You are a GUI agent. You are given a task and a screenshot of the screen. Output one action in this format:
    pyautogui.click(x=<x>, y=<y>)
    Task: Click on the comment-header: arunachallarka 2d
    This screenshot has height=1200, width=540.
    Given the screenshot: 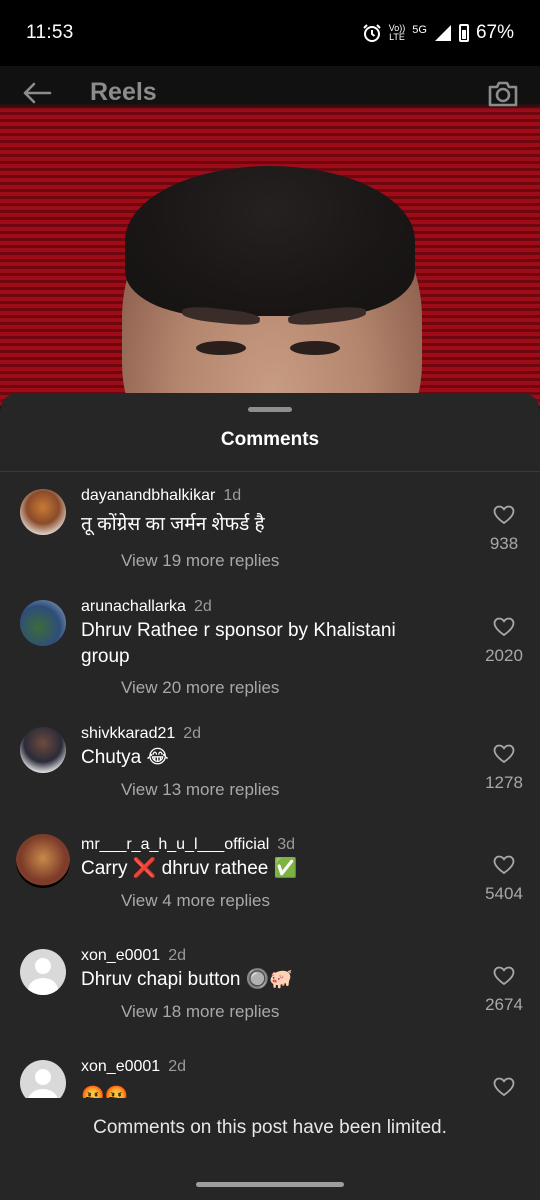 What is the action you would take?
    pyautogui.click(x=146, y=607)
    